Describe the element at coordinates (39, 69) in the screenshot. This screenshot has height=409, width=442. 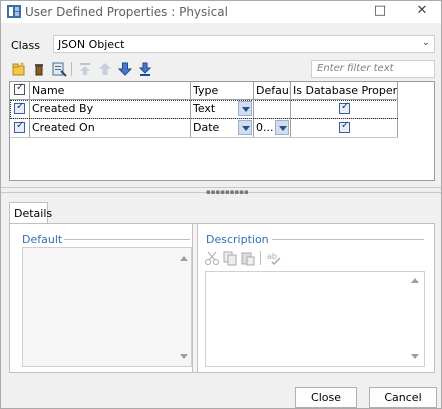
I see `delete-icon` at that location.